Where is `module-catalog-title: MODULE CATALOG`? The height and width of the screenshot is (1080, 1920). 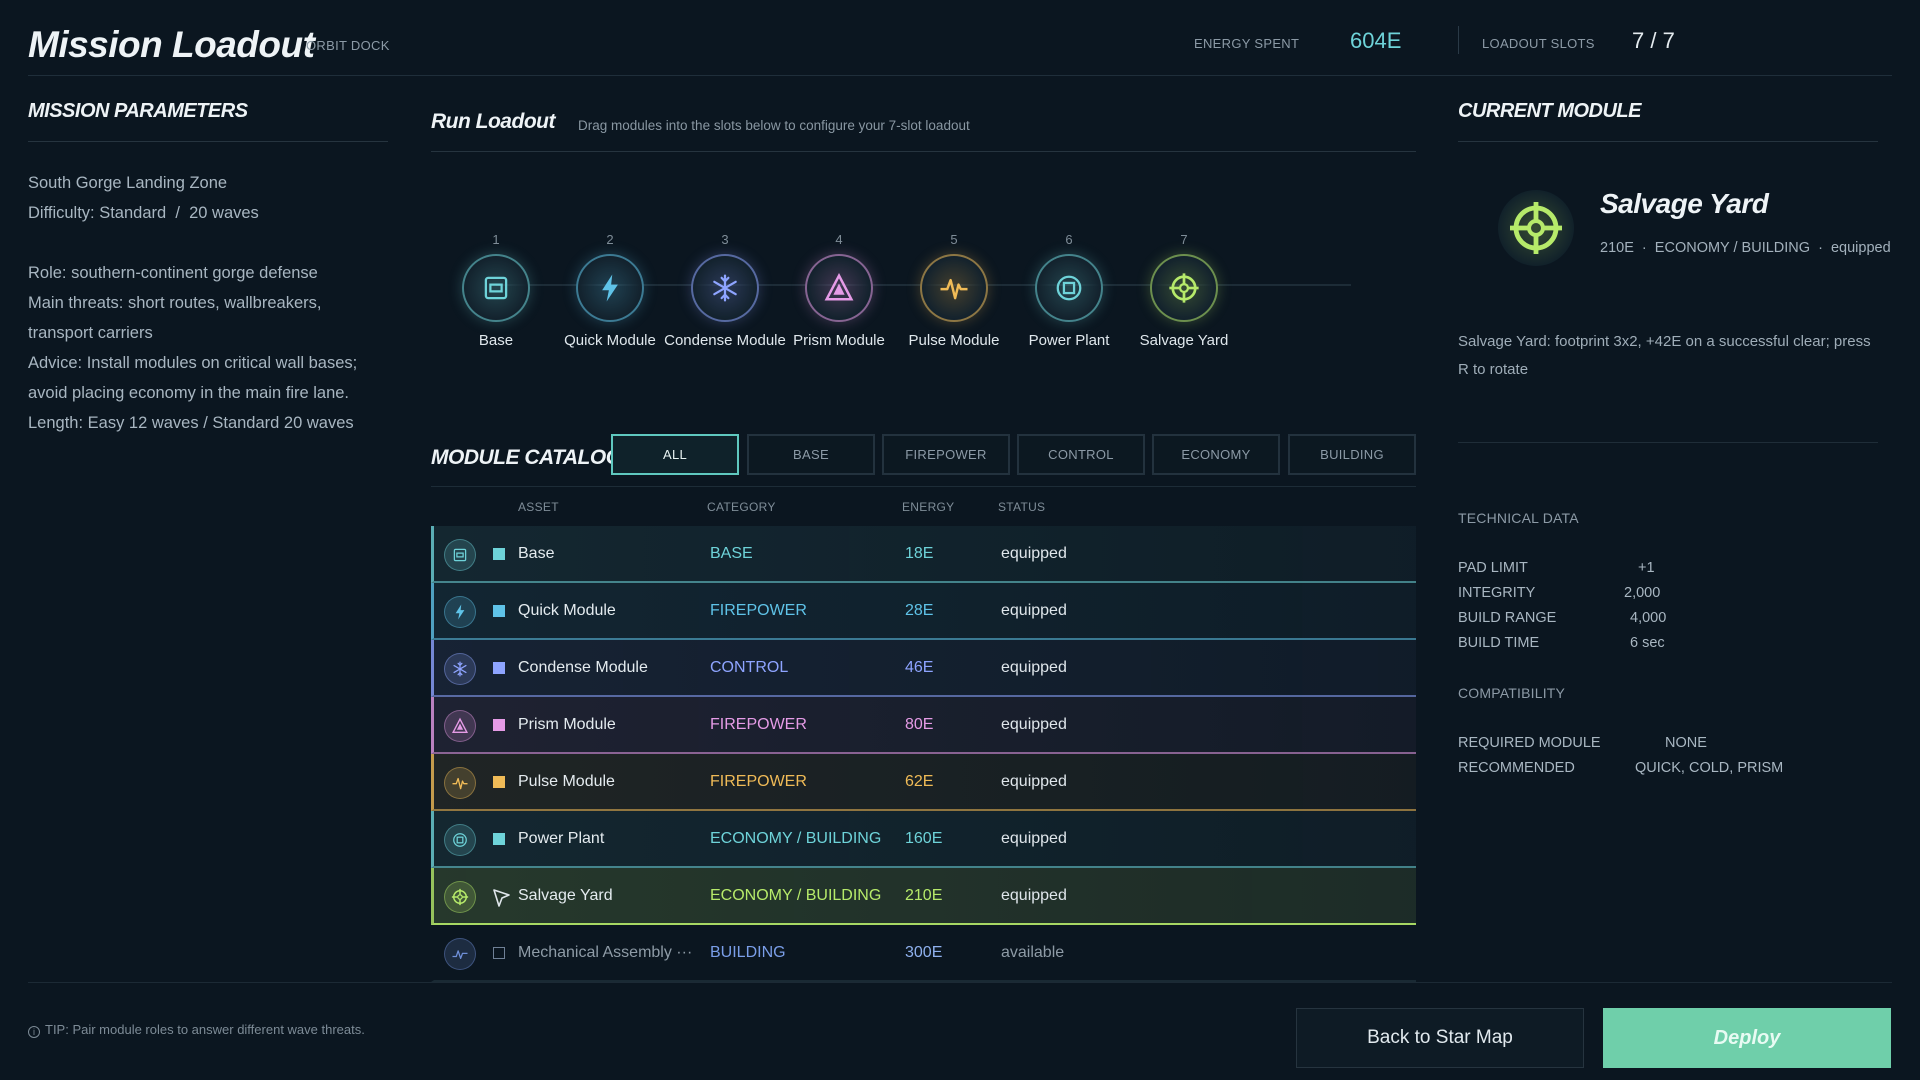
module-catalog-title: MODULE CATALOG is located at coordinates (526, 457).